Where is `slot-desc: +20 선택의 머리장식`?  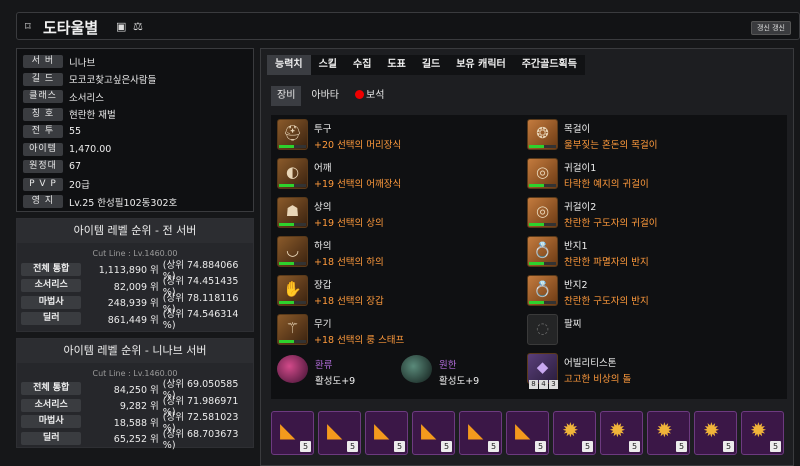 slot-desc: +20 선택의 머리장식 is located at coordinates (358, 145).